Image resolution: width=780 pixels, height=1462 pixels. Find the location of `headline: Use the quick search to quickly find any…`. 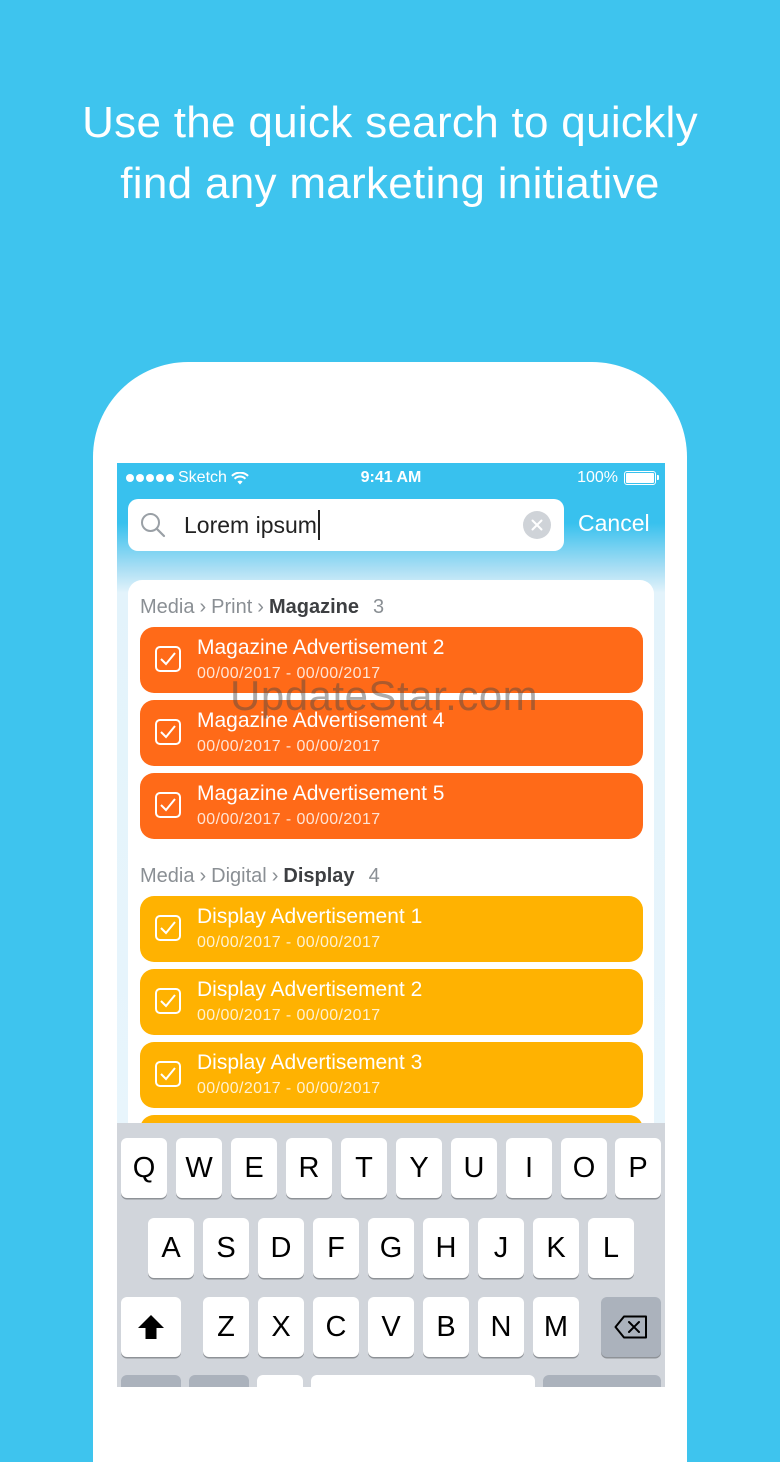

headline: Use the quick search to quickly find any… is located at coordinates (390, 153).